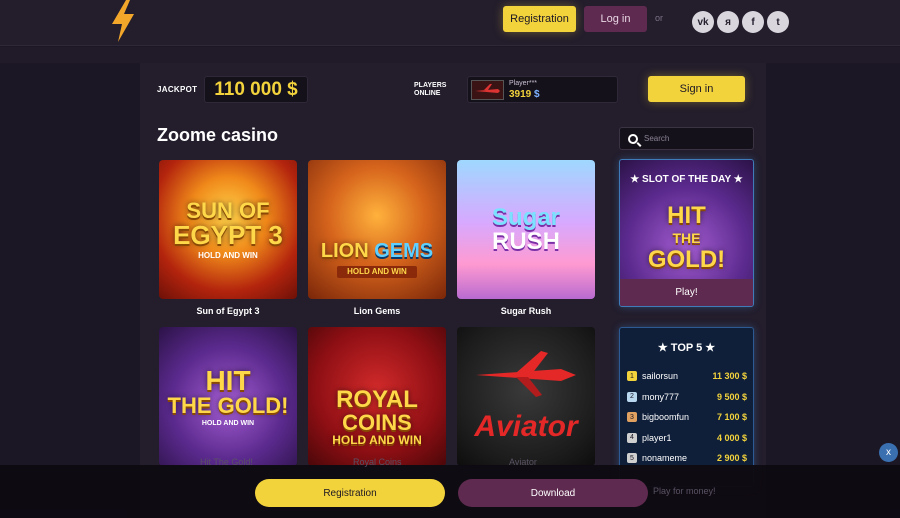 The height and width of the screenshot is (518, 900). Describe the element at coordinates (632, 437) in the screenshot. I see `rank-badge-icon: 4` at that location.